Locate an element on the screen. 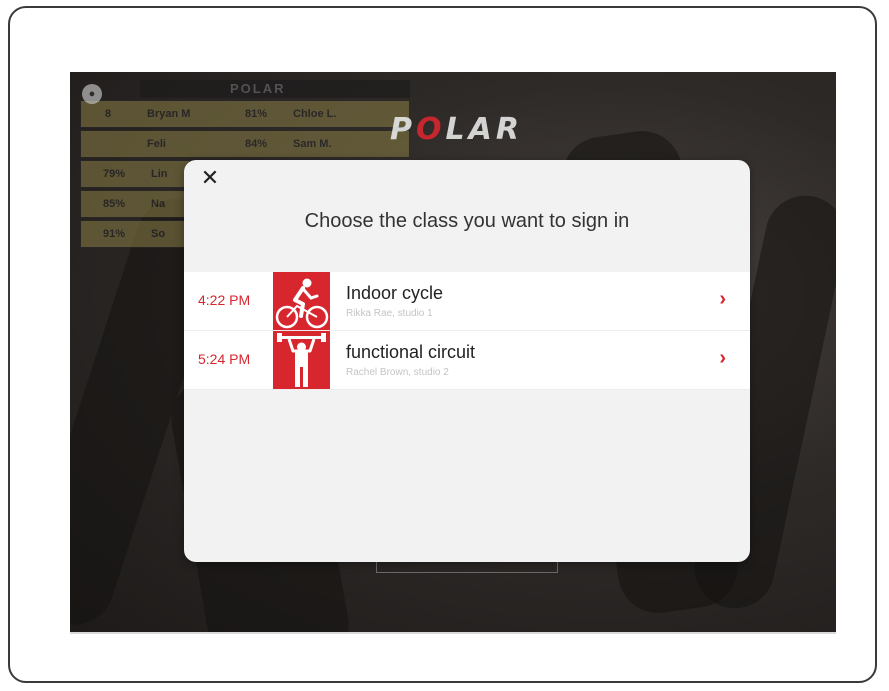  leaderboard-row: 8 Bryan M 81% Chloe L. is located at coordinates (245, 114).